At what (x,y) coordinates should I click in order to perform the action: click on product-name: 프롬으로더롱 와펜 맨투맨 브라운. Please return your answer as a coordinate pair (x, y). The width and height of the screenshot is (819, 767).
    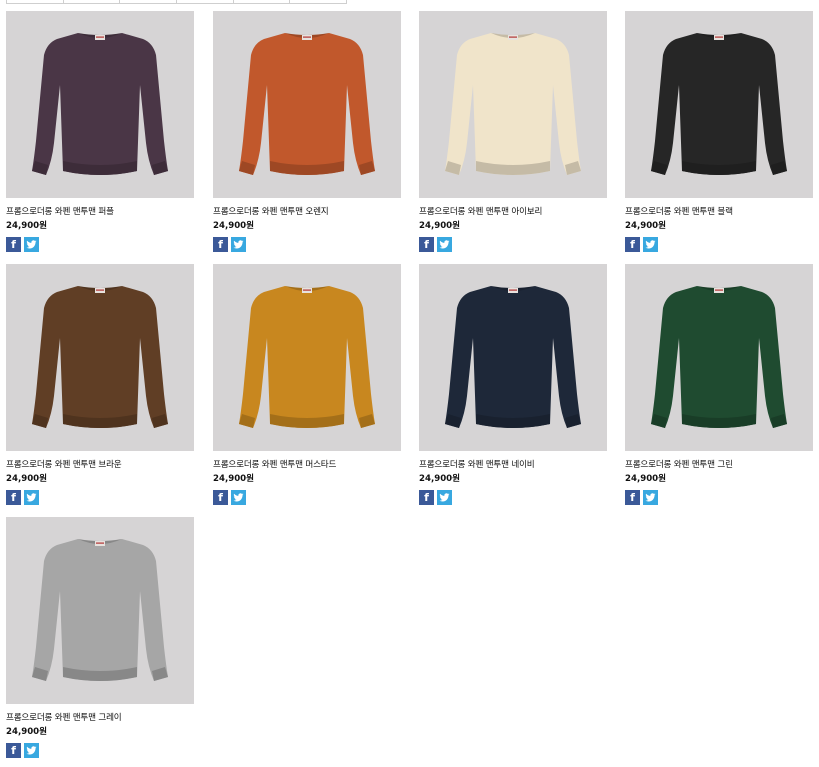
    Looking at the image, I should click on (64, 464).